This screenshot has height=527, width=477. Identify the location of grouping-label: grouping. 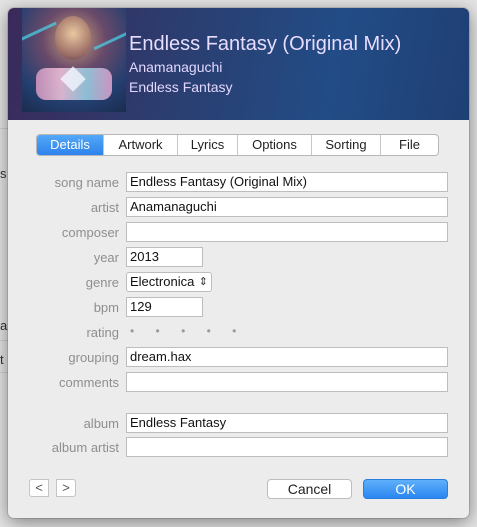
(93, 357).